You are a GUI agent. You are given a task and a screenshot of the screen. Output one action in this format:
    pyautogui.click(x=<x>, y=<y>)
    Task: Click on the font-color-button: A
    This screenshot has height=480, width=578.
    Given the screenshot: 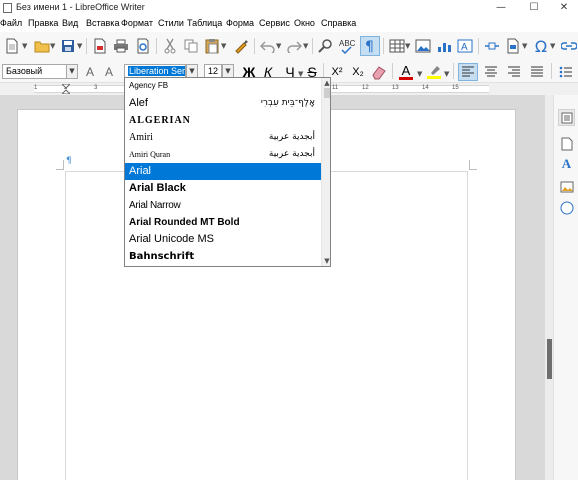 What is the action you would take?
    pyautogui.click(x=406, y=72)
    